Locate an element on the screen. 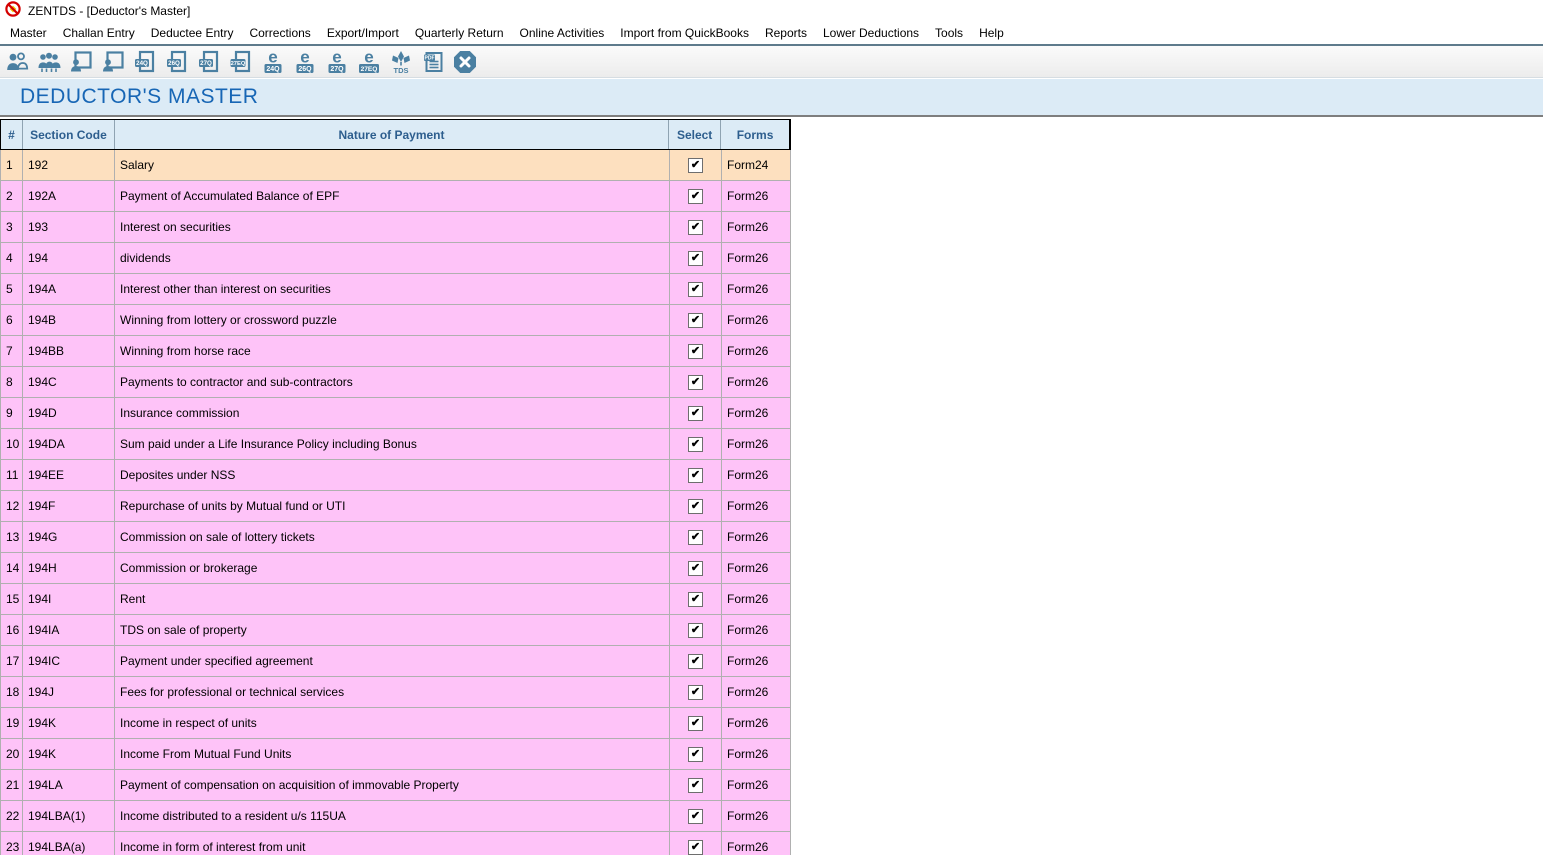 The height and width of the screenshot is (855, 1543). menu-item-quarterly-return: Quarterly Return is located at coordinates (459, 33).